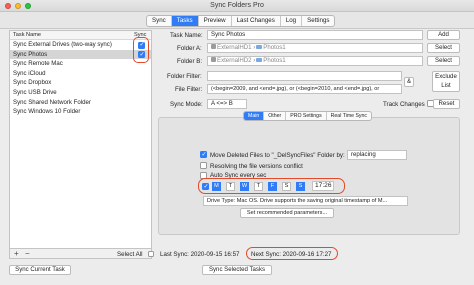  I want to click on window-title: Sync Folders Pro, so click(237, 5).